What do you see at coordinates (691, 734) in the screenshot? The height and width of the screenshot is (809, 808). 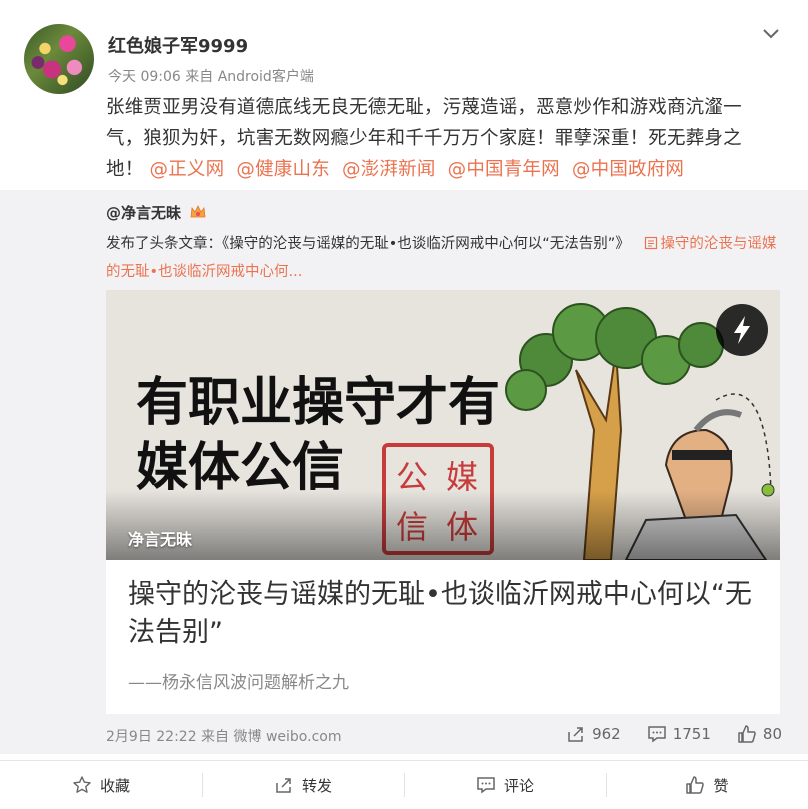 I see `comment-count-value: 1751` at bounding box center [691, 734].